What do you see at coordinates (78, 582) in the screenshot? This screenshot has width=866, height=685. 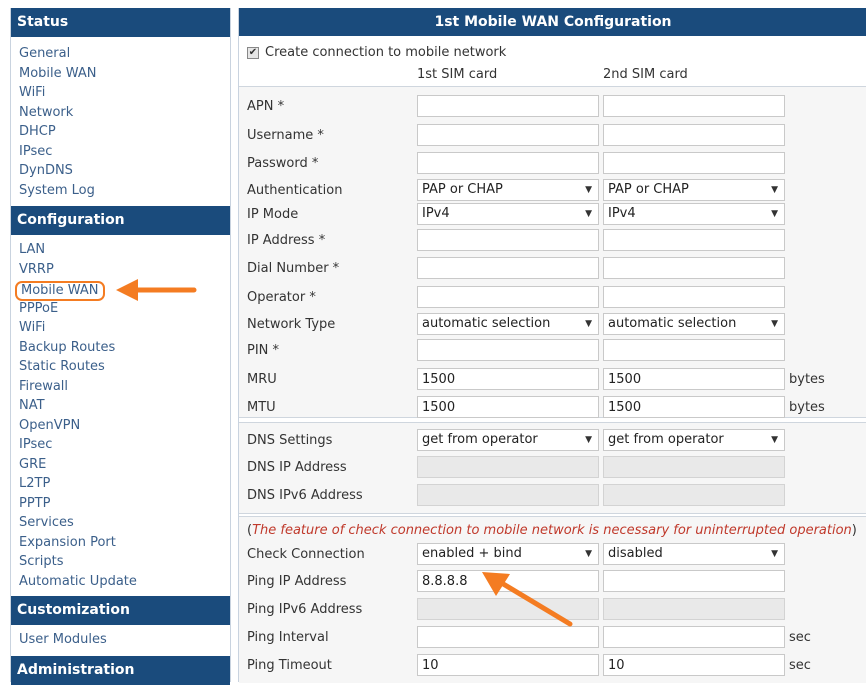 I see `nav-config-automatic-update: Automatic Update` at bounding box center [78, 582].